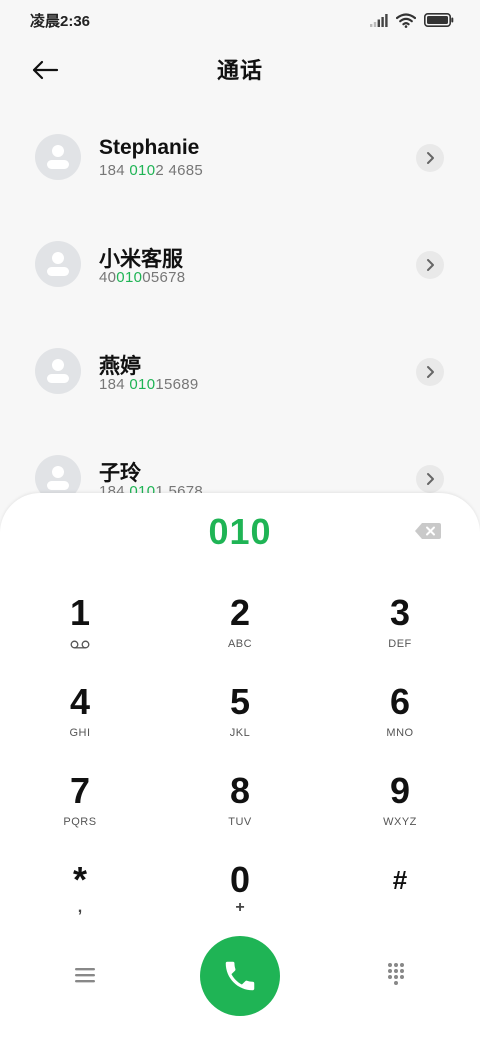 The image size is (480, 1040). Describe the element at coordinates (179, 170) in the screenshot. I see `number-part: 2 4685` at that location.